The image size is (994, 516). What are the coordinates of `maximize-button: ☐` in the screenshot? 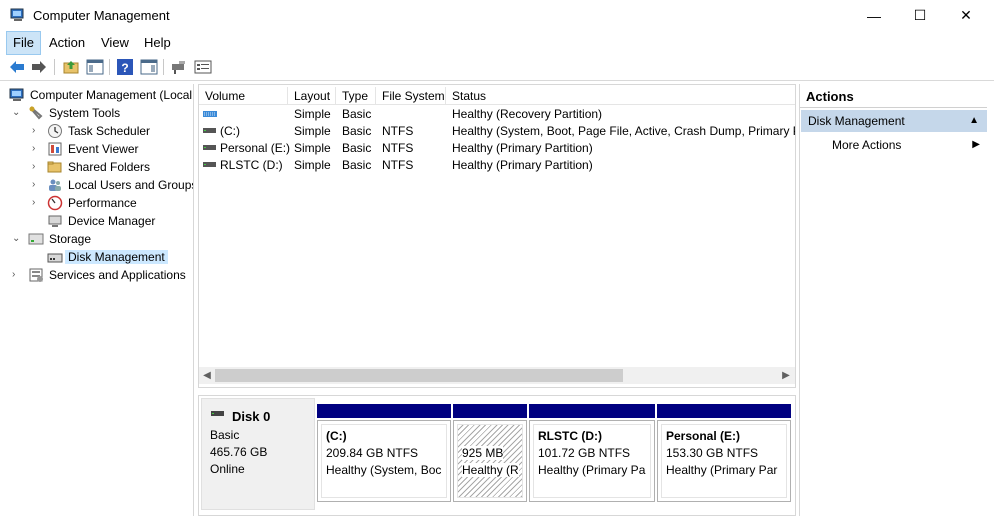 It's located at (920, 15).